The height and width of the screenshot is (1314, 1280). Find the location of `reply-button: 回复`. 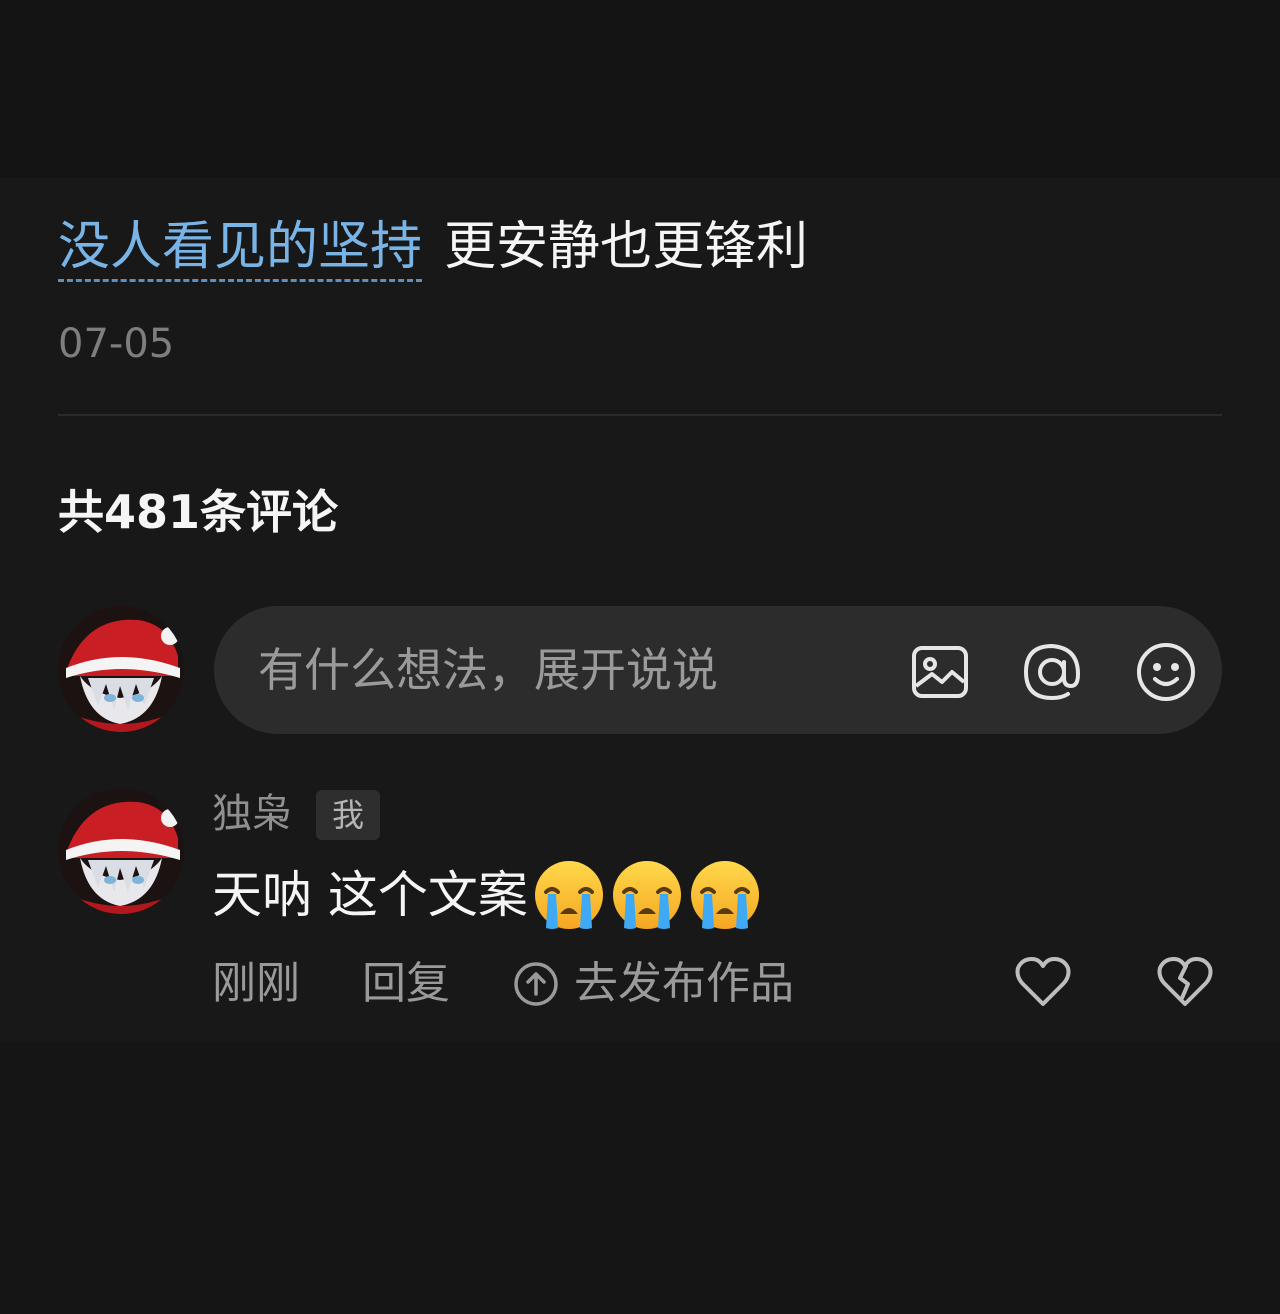

reply-button: 回复 is located at coordinates (406, 984).